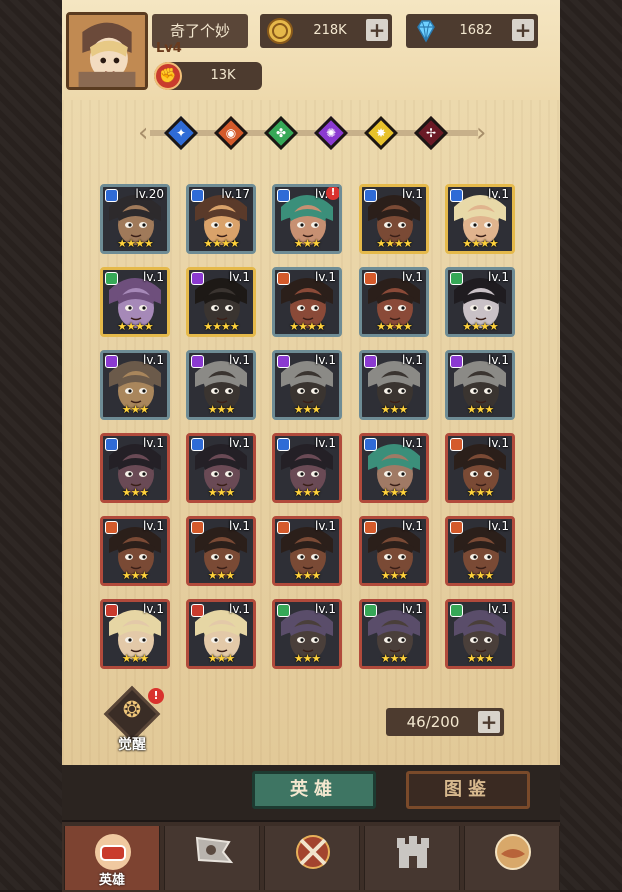 The width and height of the screenshot is (622, 892). What do you see at coordinates (221, 219) in the screenshot?
I see `hero-card: lv.17 ★★★★` at bounding box center [221, 219].